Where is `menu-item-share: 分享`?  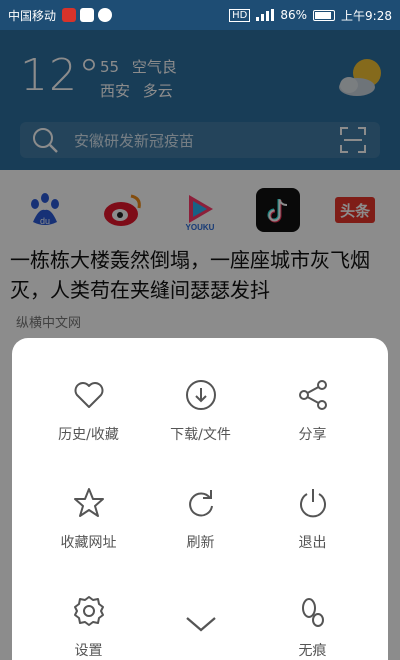 menu-item-share: 分享 is located at coordinates (312, 411).